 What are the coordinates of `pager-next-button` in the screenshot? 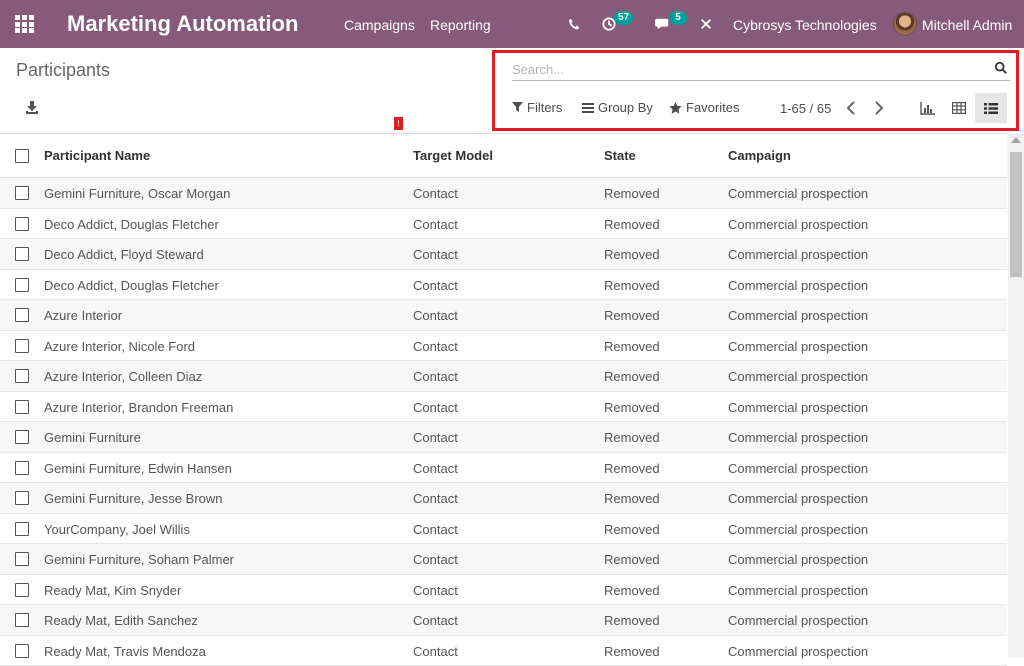 It's located at (881, 108).